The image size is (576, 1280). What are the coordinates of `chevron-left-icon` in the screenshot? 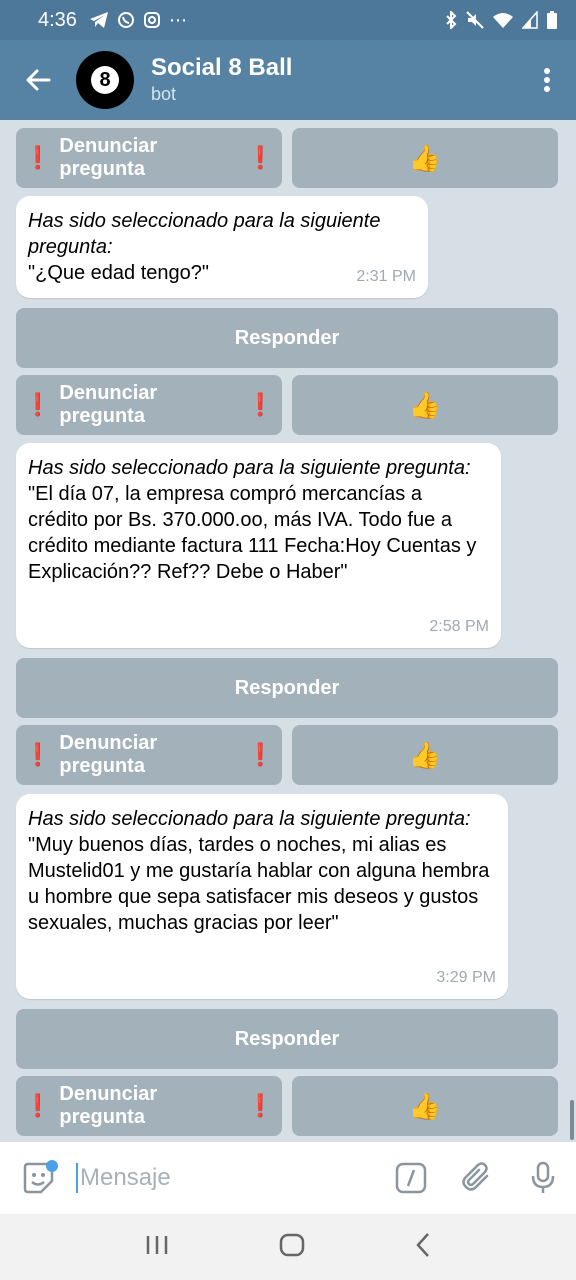 It's located at (422, 1244).